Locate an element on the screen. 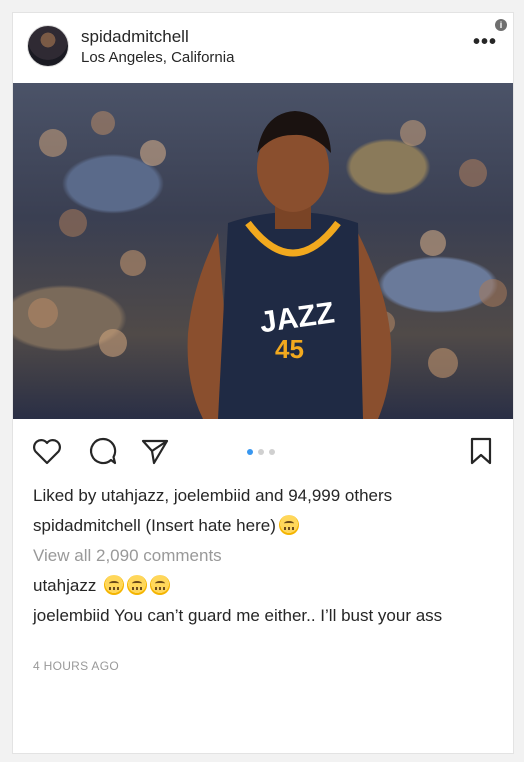  heart-icon is located at coordinates (47, 451).